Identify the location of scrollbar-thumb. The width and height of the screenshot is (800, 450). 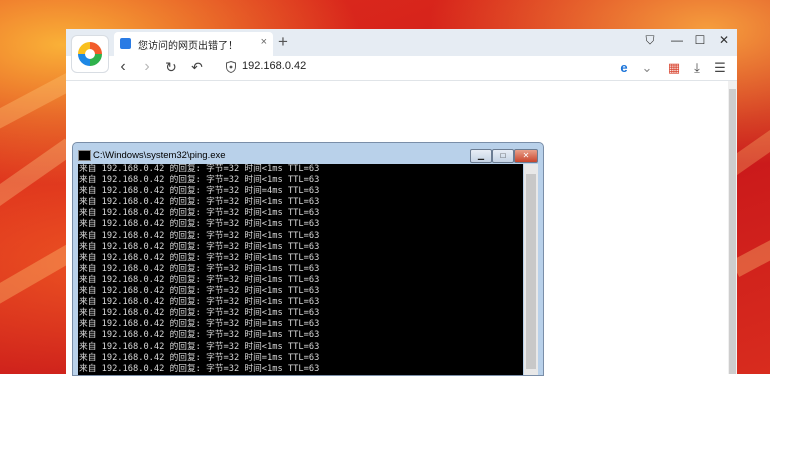
(732, 231).